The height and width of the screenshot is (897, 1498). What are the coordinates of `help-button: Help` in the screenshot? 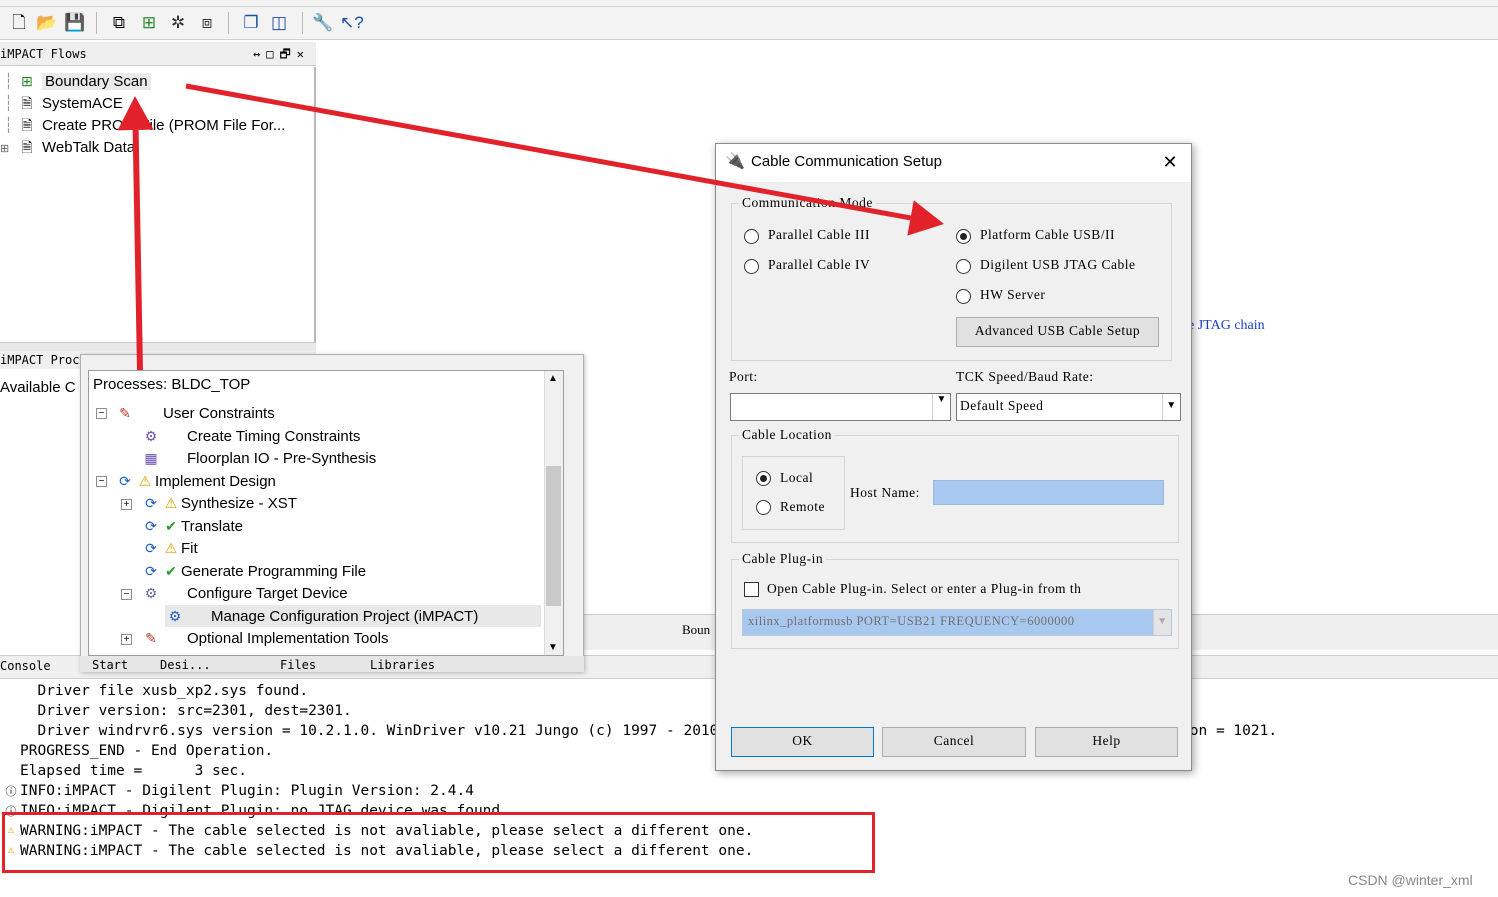 It's located at (1106, 742).